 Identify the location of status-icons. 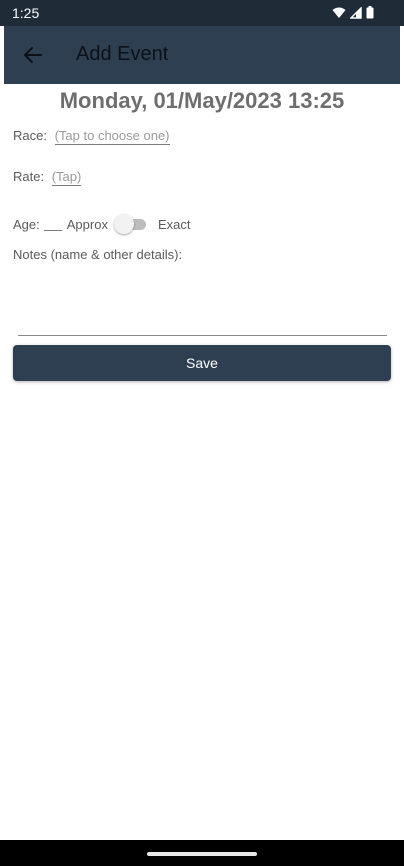
(353, 12).